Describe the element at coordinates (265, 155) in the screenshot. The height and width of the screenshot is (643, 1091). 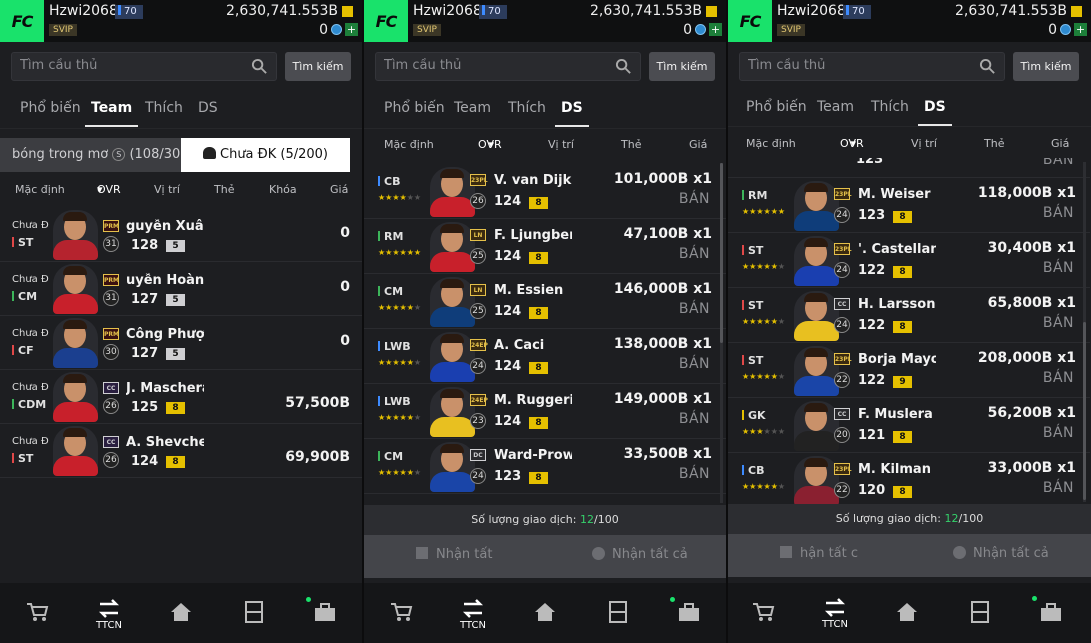
I see `segment-unregistered: Chưa ĐK (5/200)` at that location.